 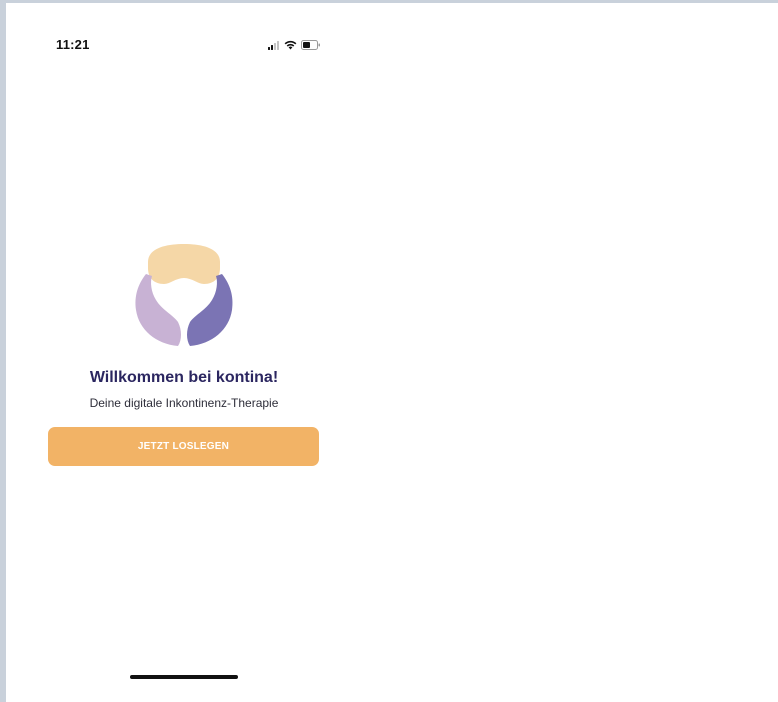 What do you see at coordinates (184, 264) in the screenshot?
I see `logo-top-shape` at bounding box center [184, 264].